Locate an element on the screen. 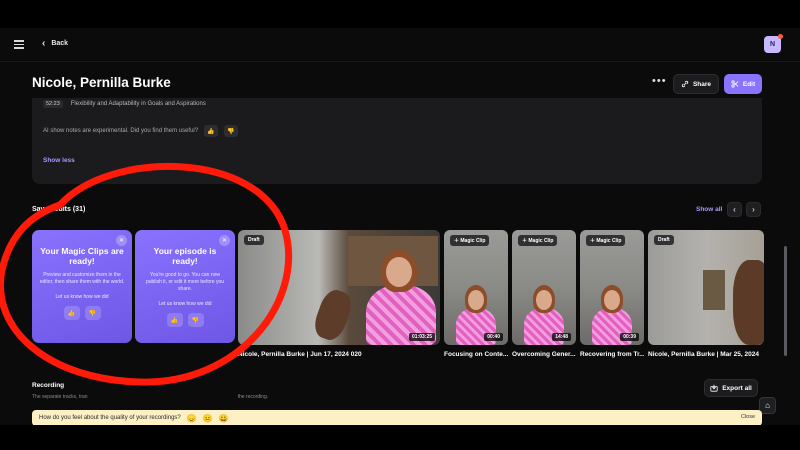 The height and width of the screenshot is (450, 800). clip-card: ＋ Magic Clip 00:40 is located at coordinates (476, 287).